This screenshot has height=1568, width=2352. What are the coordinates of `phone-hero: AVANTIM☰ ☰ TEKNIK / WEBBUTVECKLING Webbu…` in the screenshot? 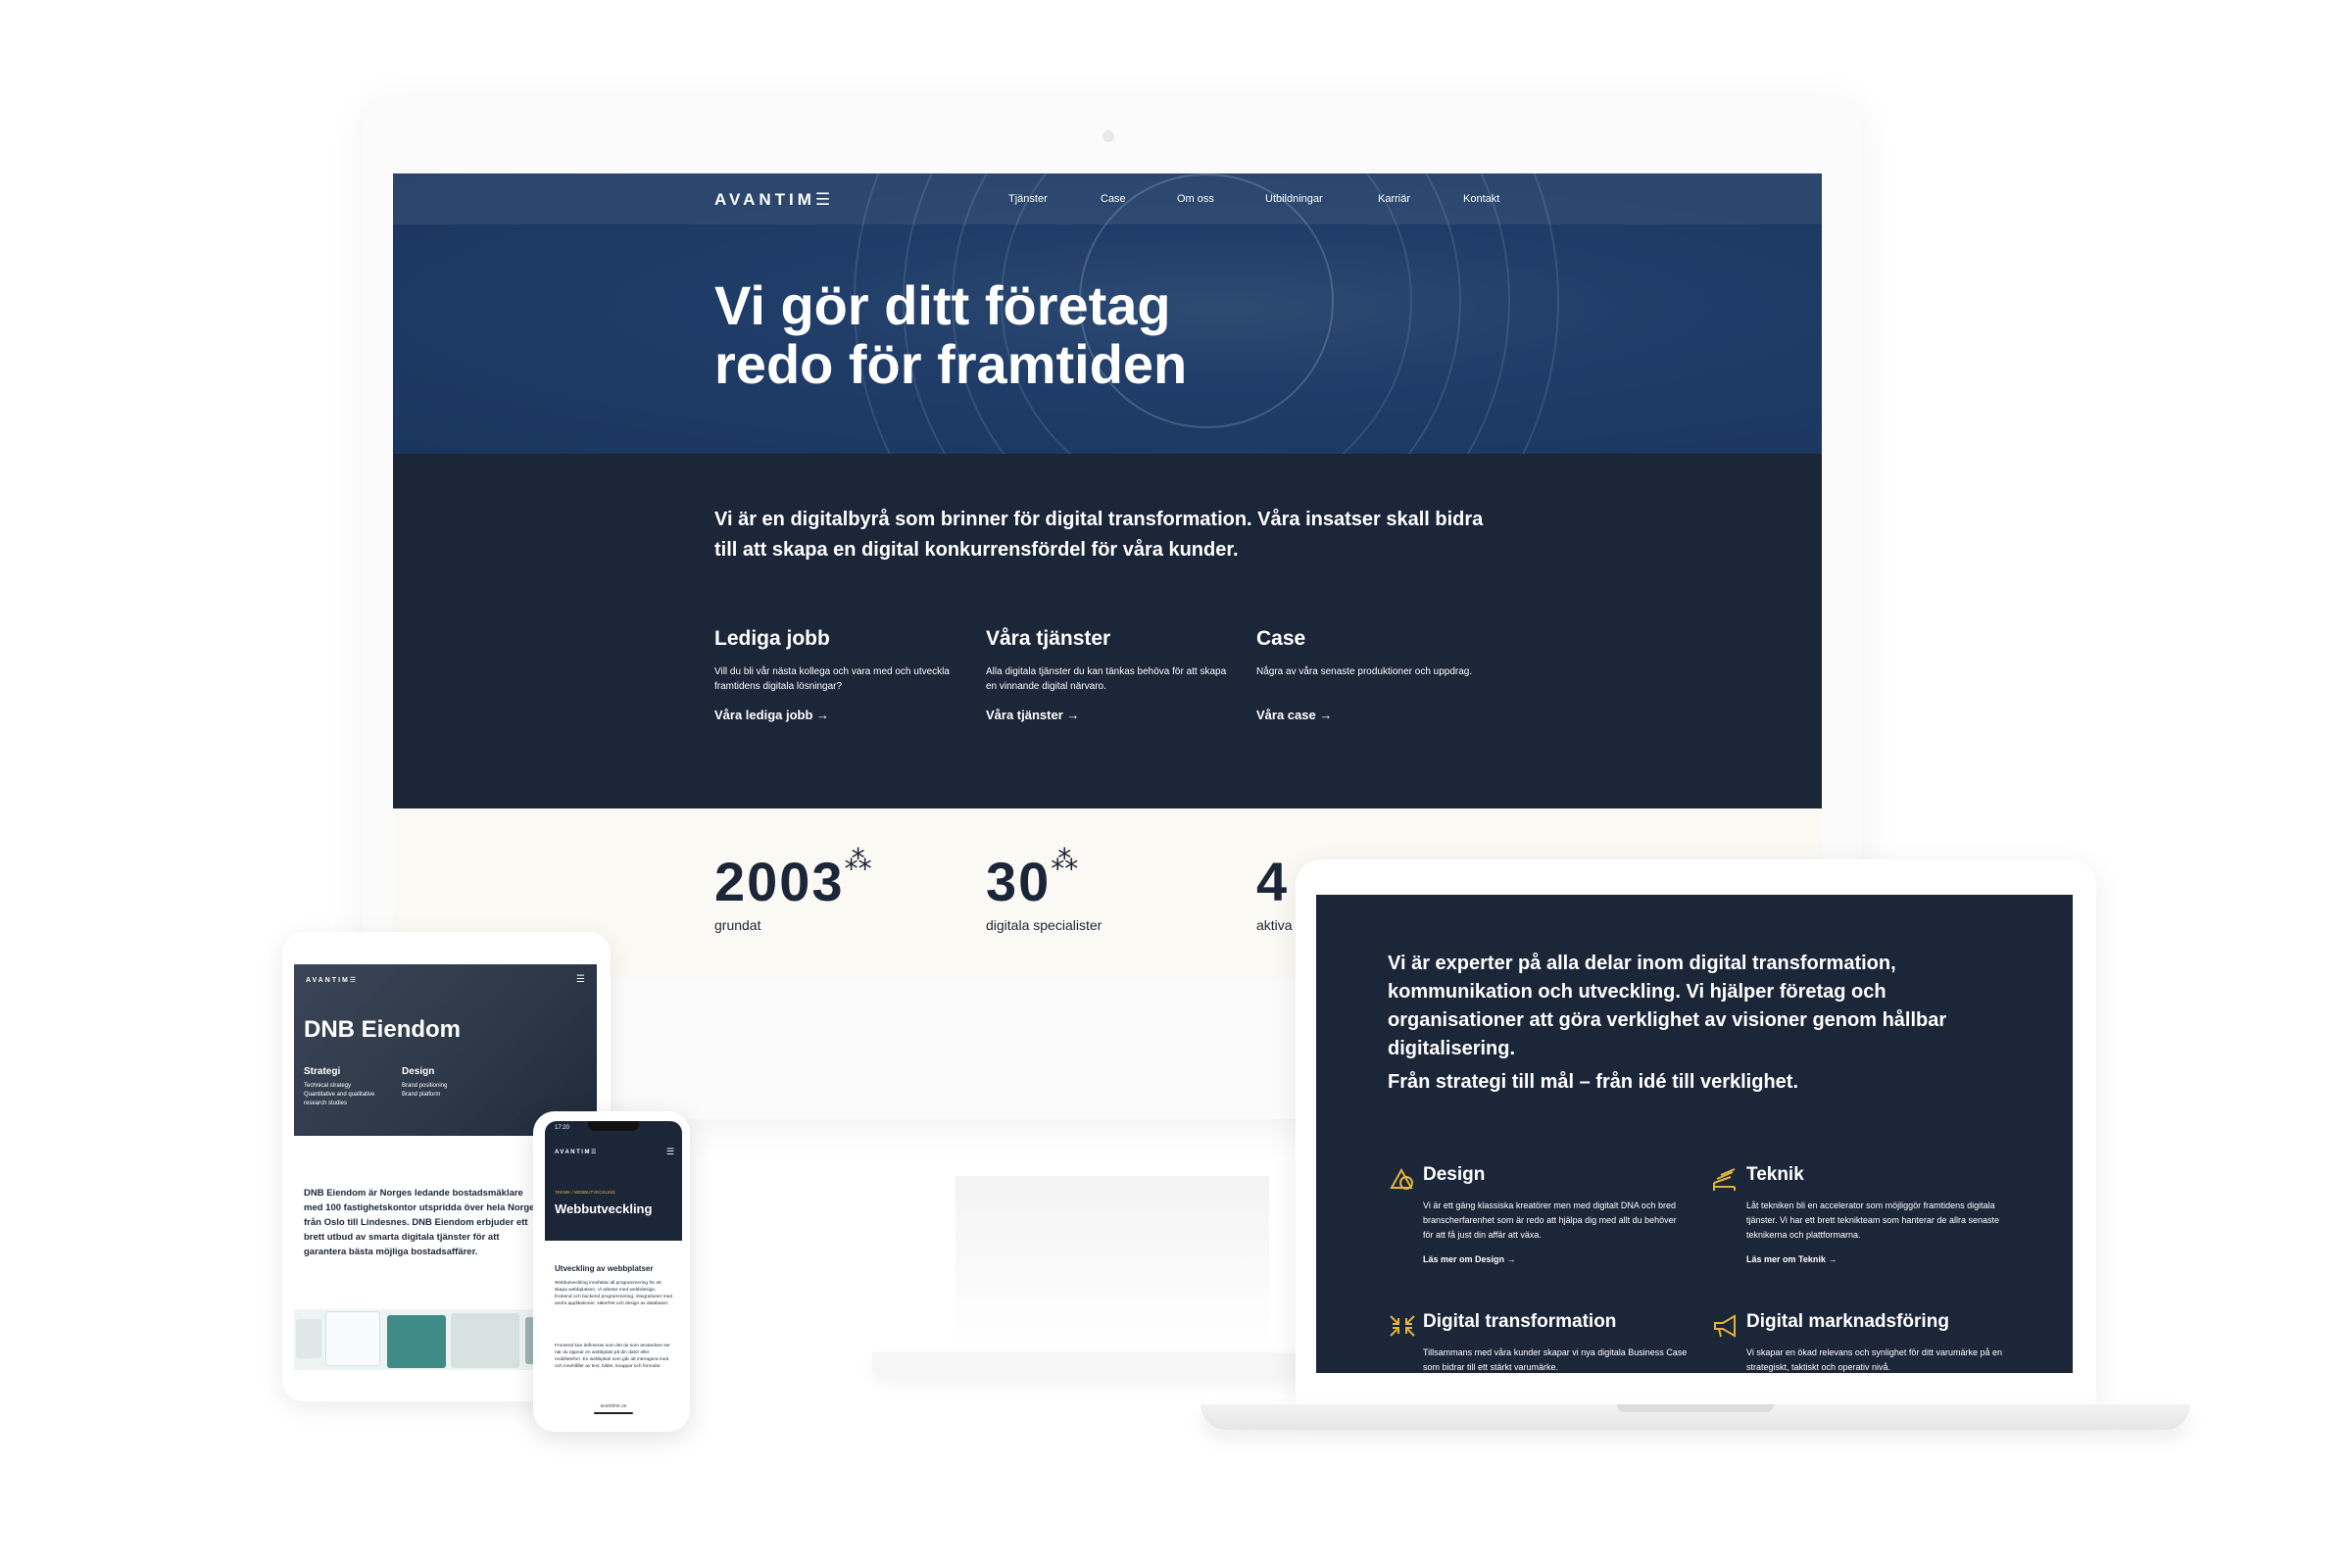 It's located at (613, 1189).